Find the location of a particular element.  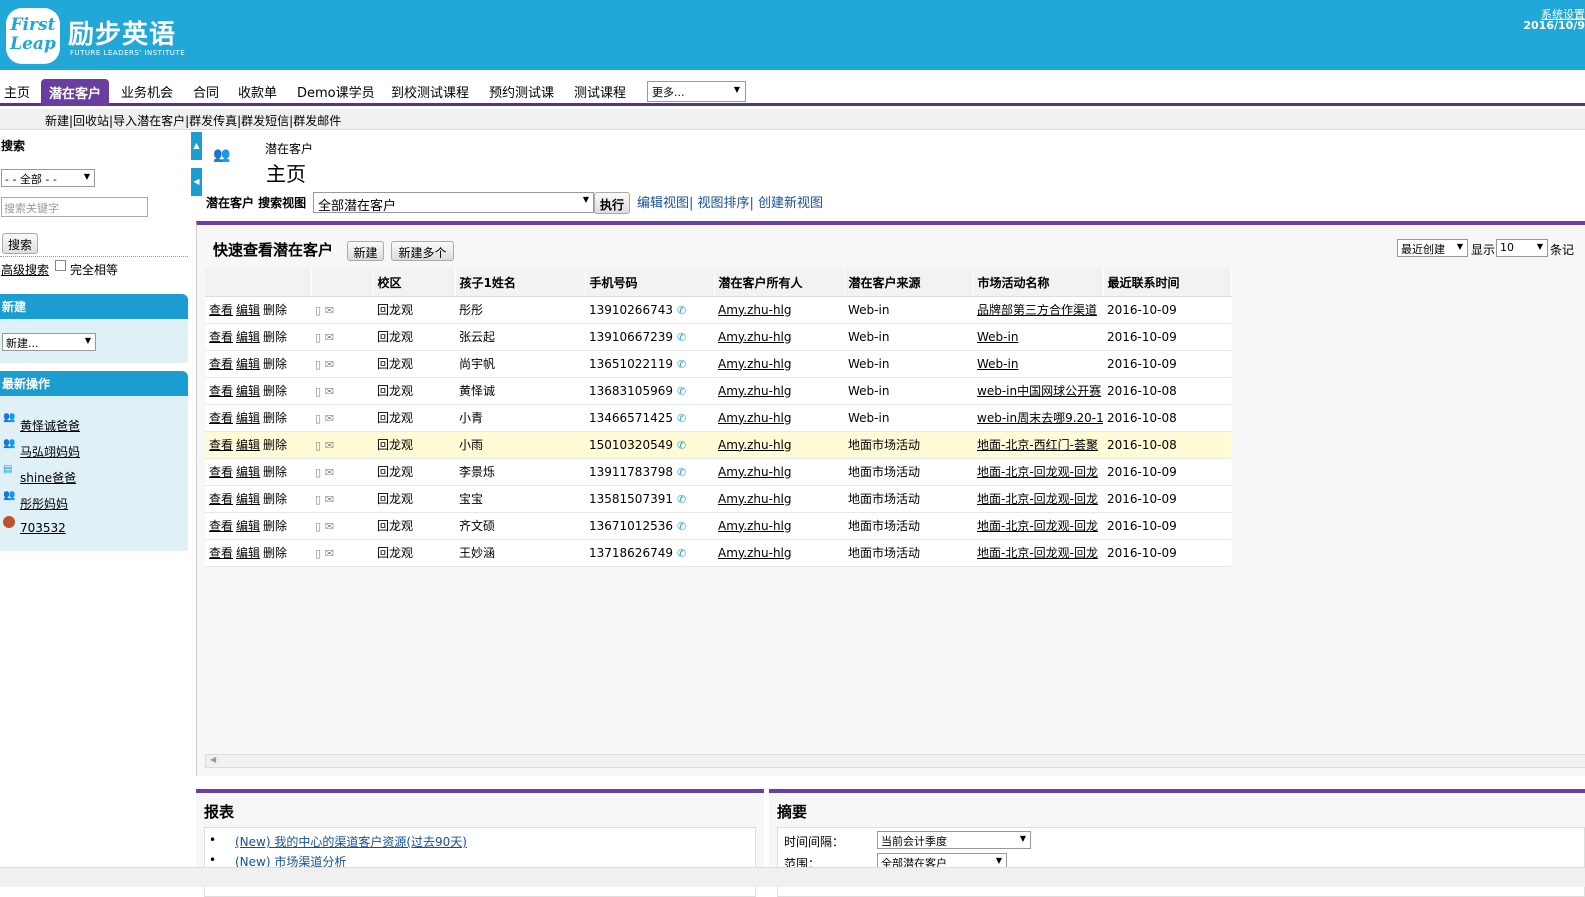

tab-opportunities: 业务机会 is located at coordinates (147, 91).